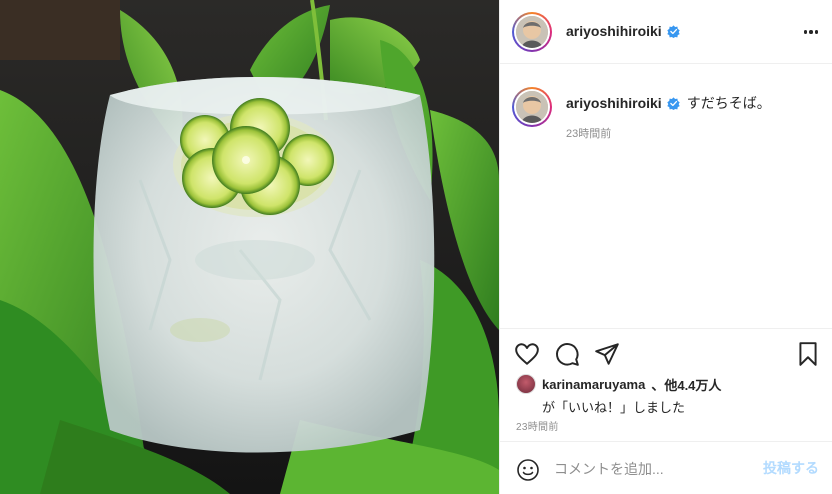  I want to click on header-username: ariyoshihiroiki, so click(623, 31).